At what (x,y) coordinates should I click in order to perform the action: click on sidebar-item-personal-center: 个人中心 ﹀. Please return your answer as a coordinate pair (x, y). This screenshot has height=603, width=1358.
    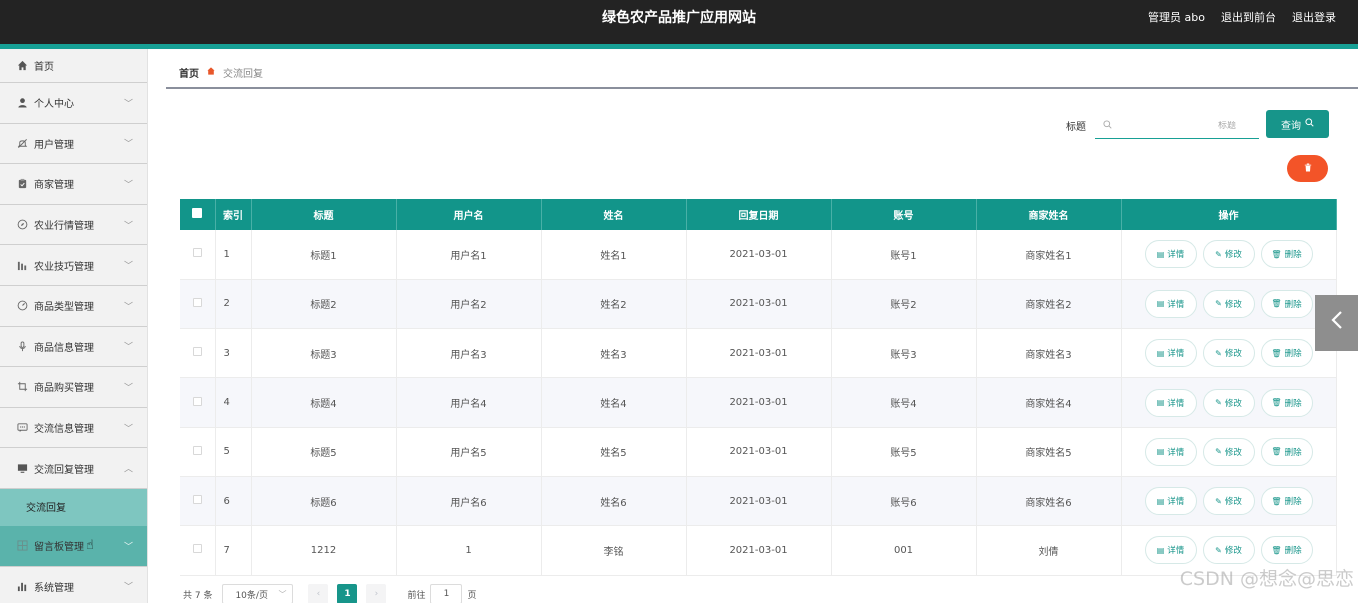
    Looking at the image, I should click on (73, 103).